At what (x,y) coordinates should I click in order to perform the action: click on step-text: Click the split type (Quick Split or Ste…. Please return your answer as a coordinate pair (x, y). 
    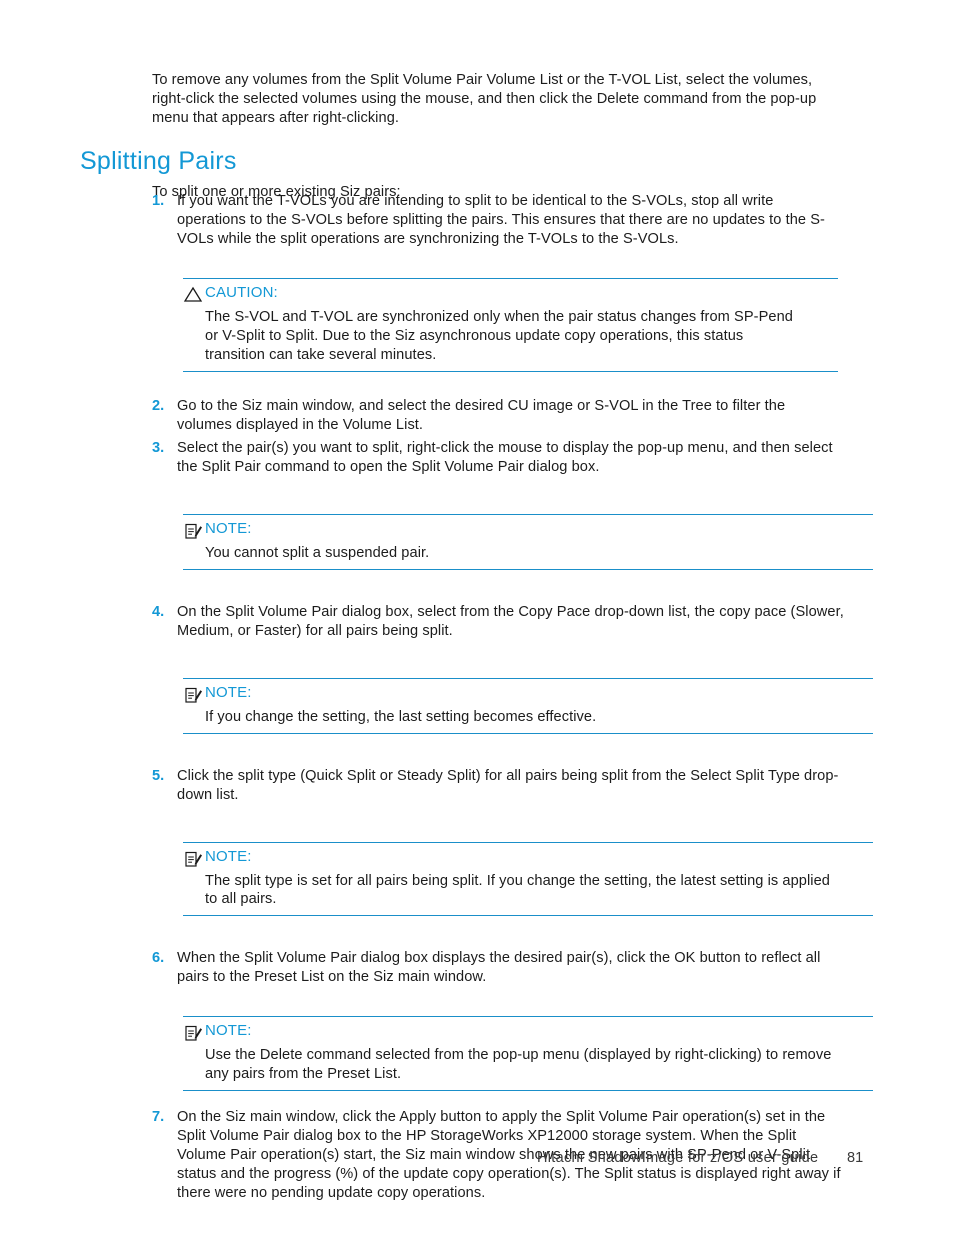
    Looking at the image, I should click on (508, 785).